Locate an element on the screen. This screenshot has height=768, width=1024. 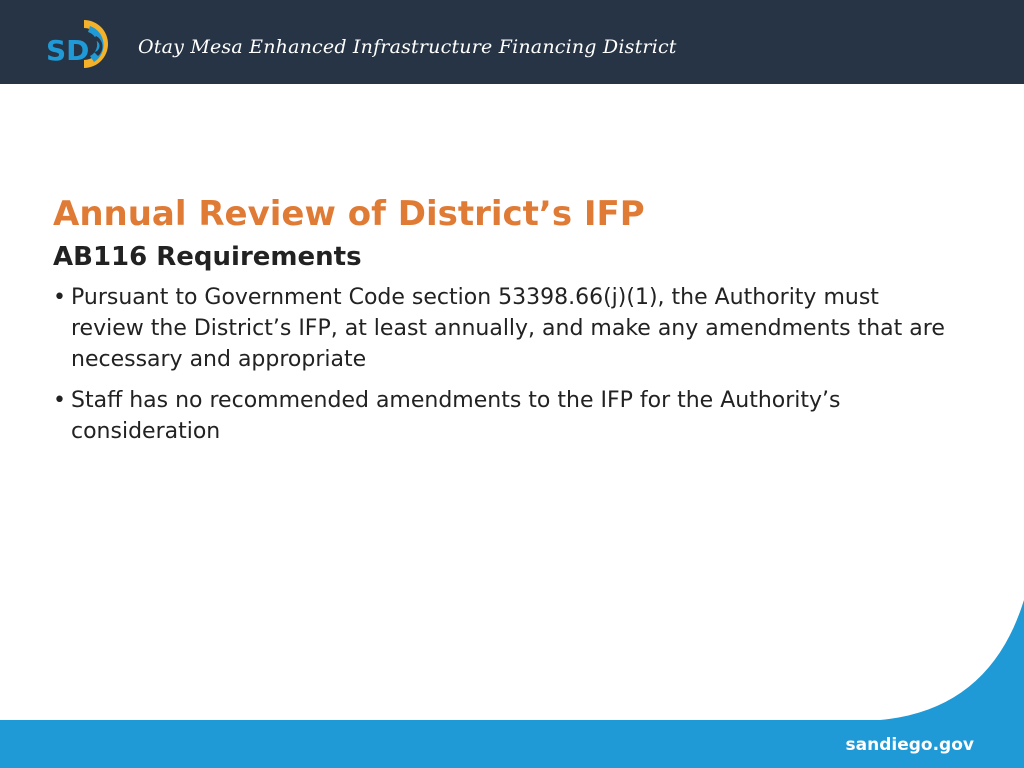
slide-title: Annual Review of District’s IFP is located at coordinates (349, 214).